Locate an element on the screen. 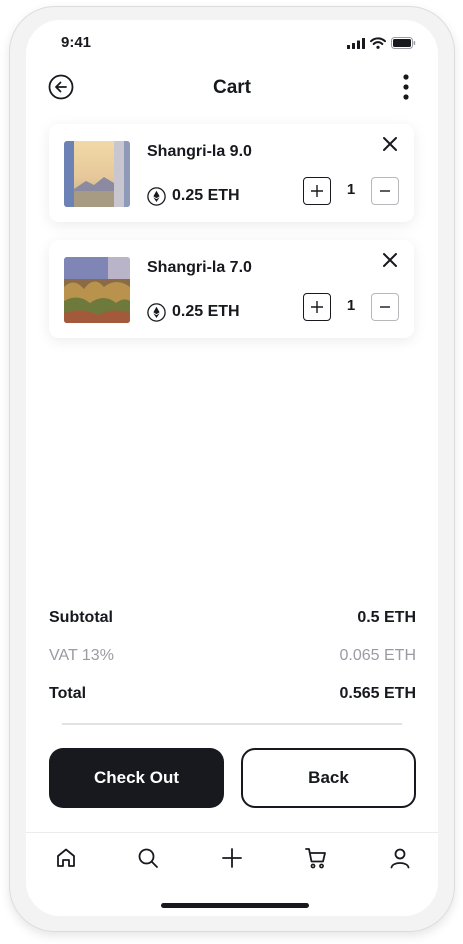 Image resolution: width=463 pixels, height=944 pixels. home-indicator is located at coordinates (235, 905).